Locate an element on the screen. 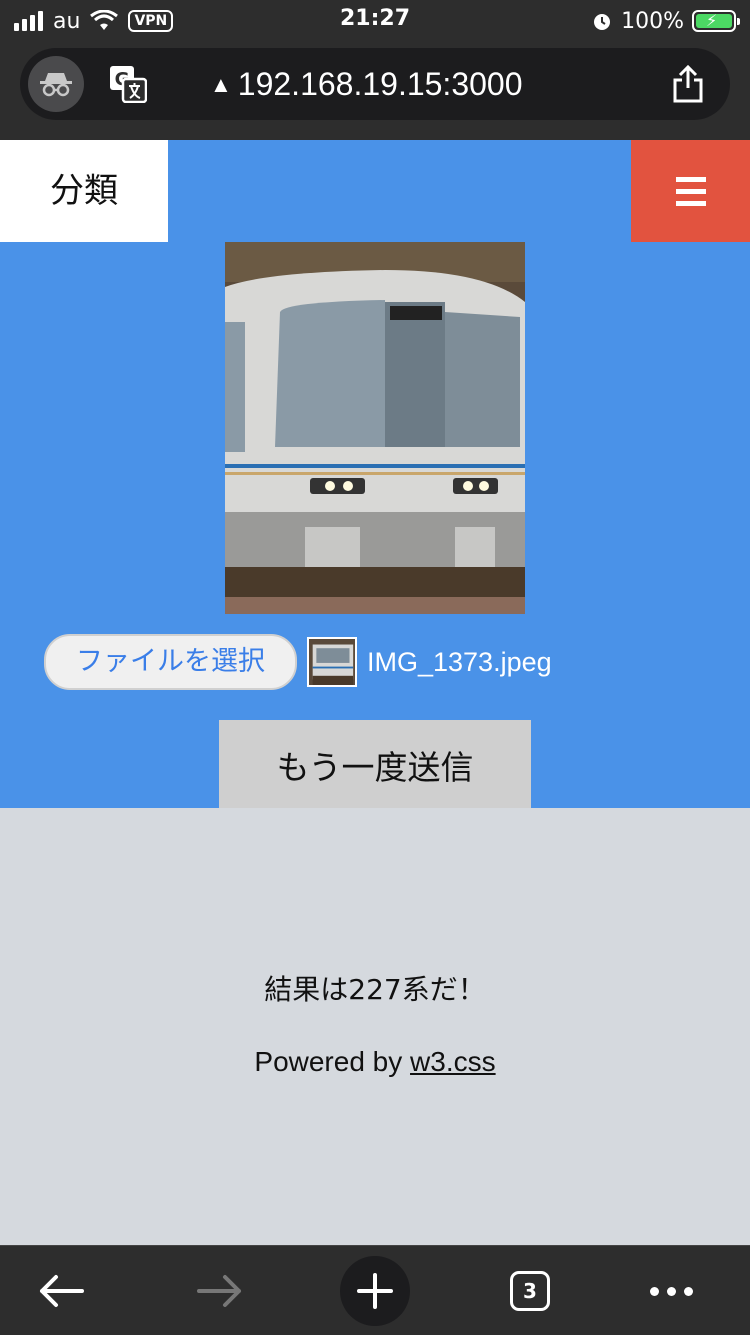 This screenshot has height=1335, width=750. file-input-row: ファイルを選択 IMG_1373.jpeg is located at coordinates (298, 662).